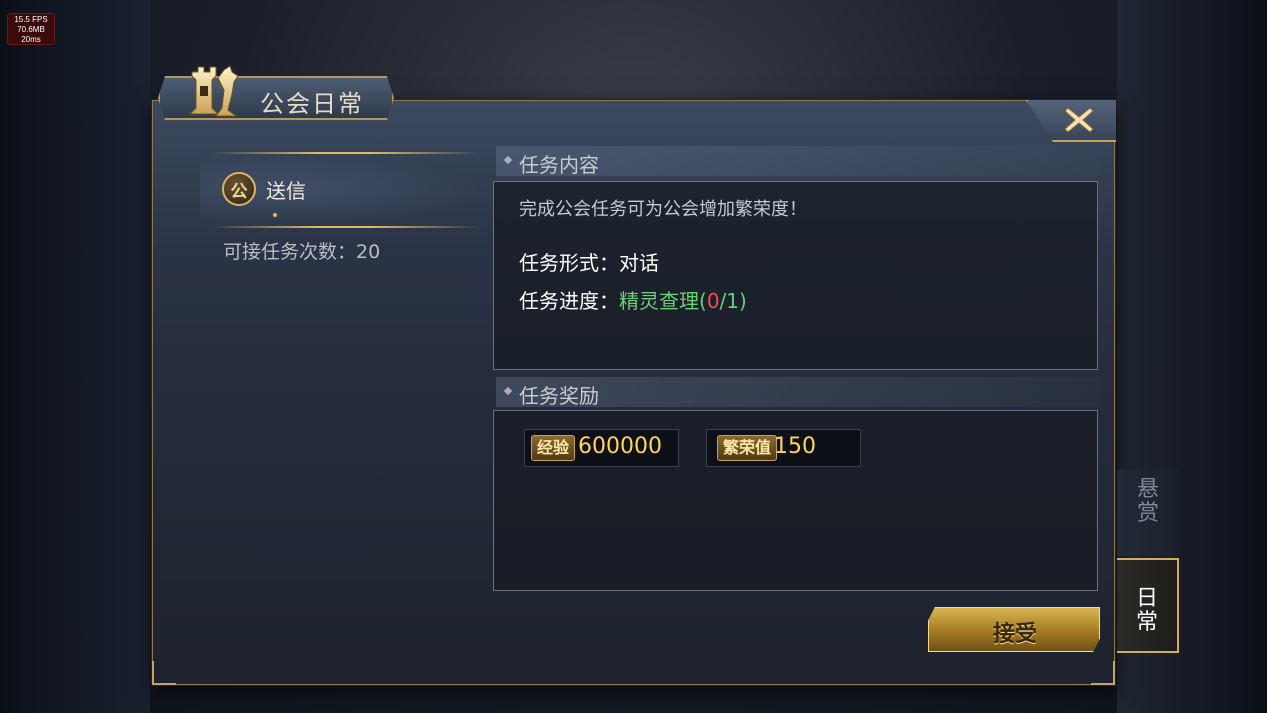 This screenshot has width=1267, height=713. I want to click on tab-char: 日, so click(1146, 598).